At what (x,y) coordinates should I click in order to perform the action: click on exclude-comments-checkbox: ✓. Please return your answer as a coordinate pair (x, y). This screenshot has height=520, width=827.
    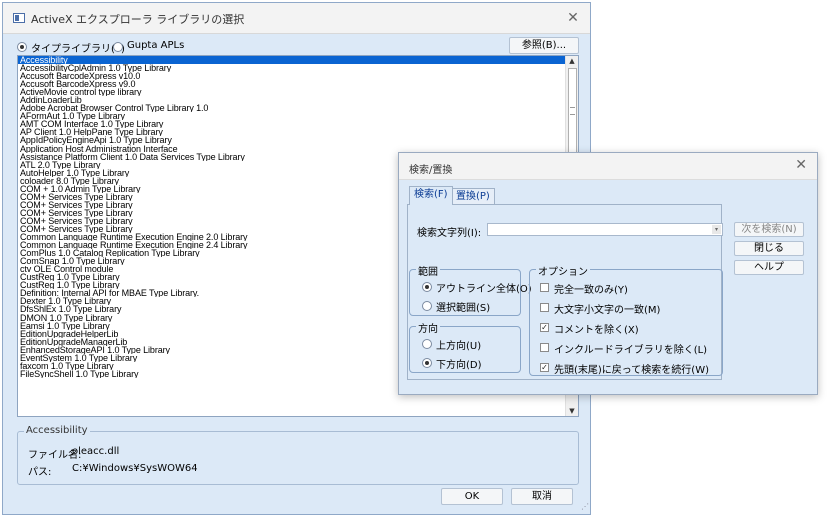
    Looking at the image, I should click on (544, 327).